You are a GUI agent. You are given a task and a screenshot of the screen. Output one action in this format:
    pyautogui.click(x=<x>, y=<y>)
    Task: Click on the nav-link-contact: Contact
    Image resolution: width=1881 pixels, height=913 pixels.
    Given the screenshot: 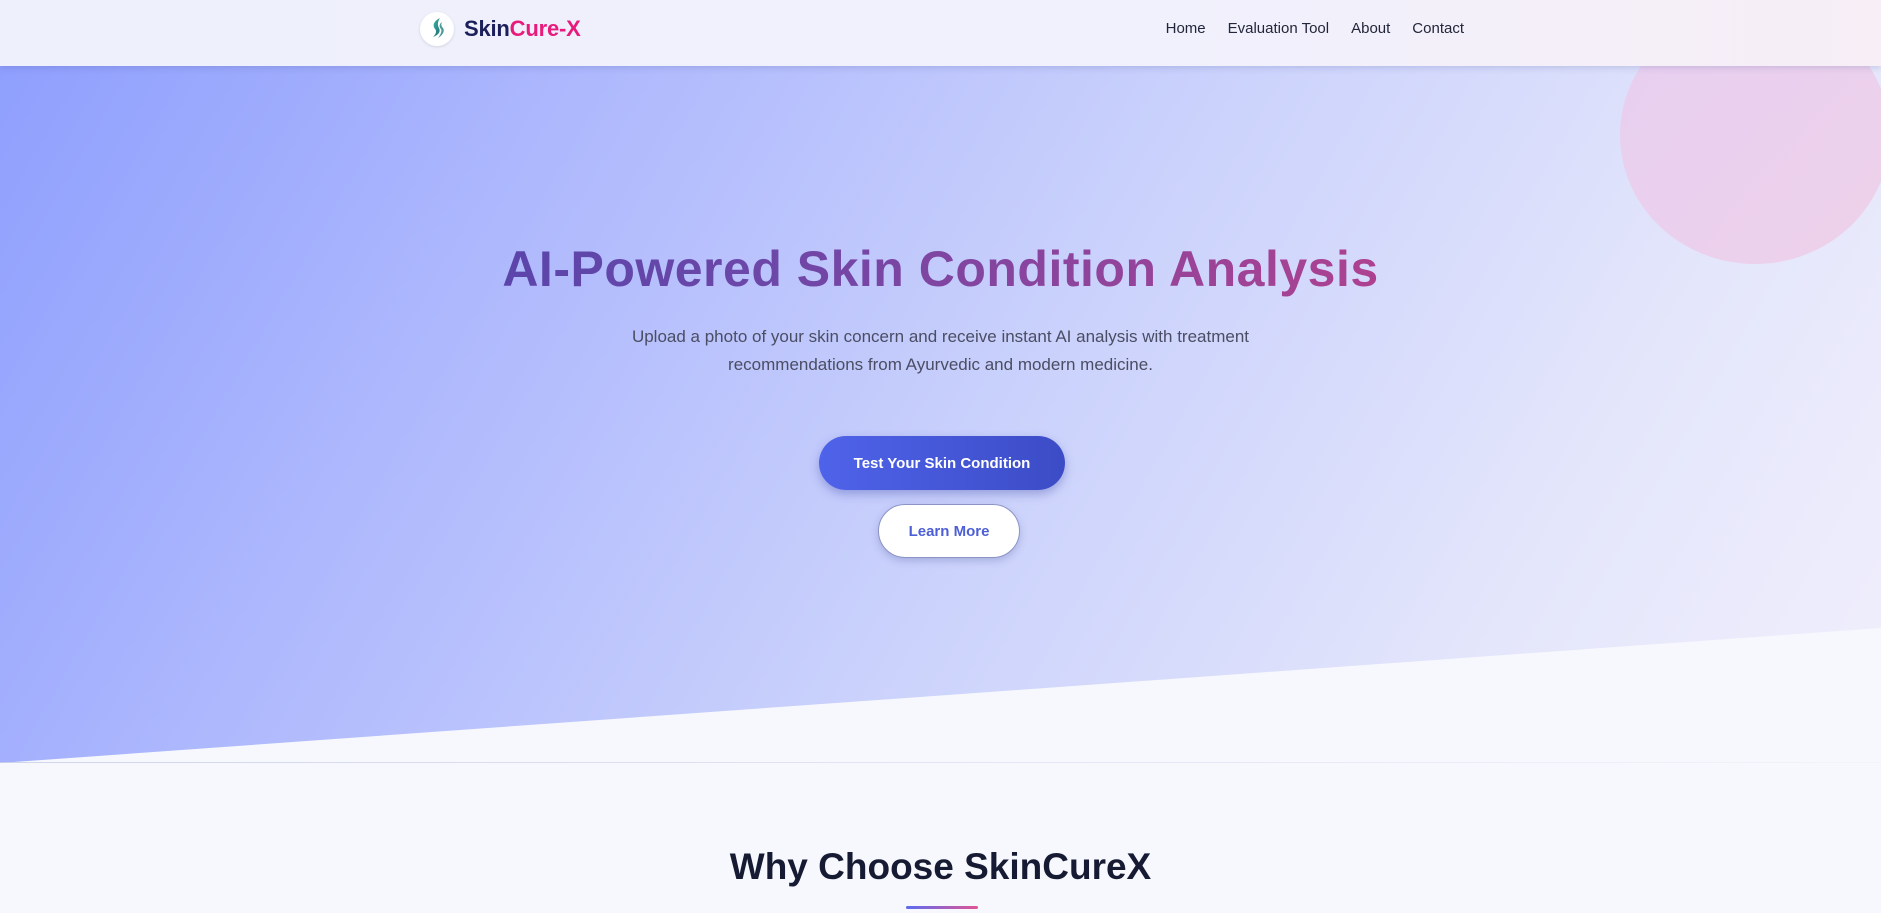 What is the action you would take?
    pyautogui.click(x=1438, y=28)
    